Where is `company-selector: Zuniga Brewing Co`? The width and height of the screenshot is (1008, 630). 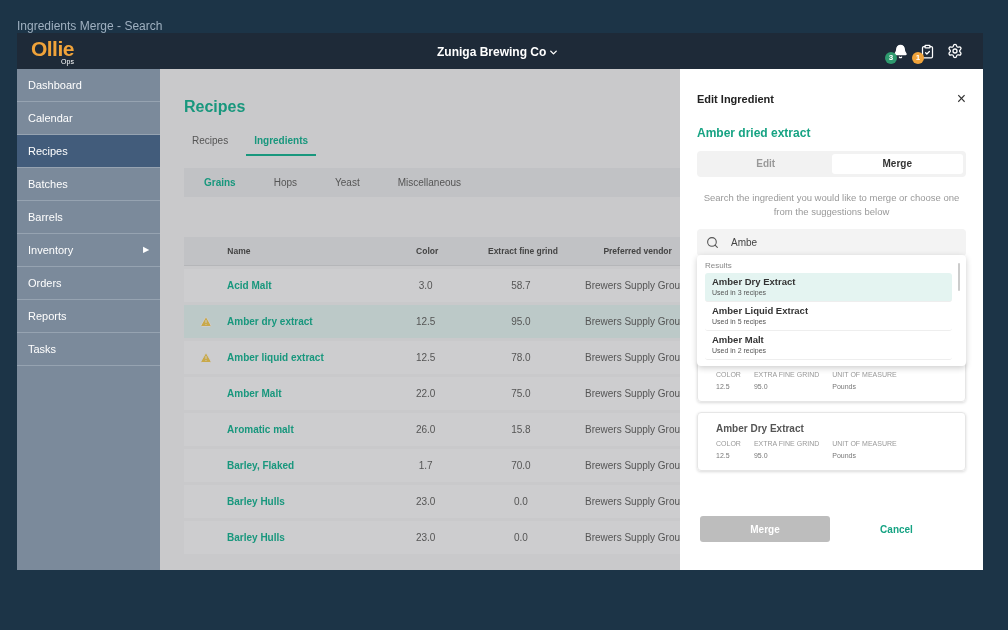
company-selector: Zuniga Brewing Co is located at coordinates (498, 52).